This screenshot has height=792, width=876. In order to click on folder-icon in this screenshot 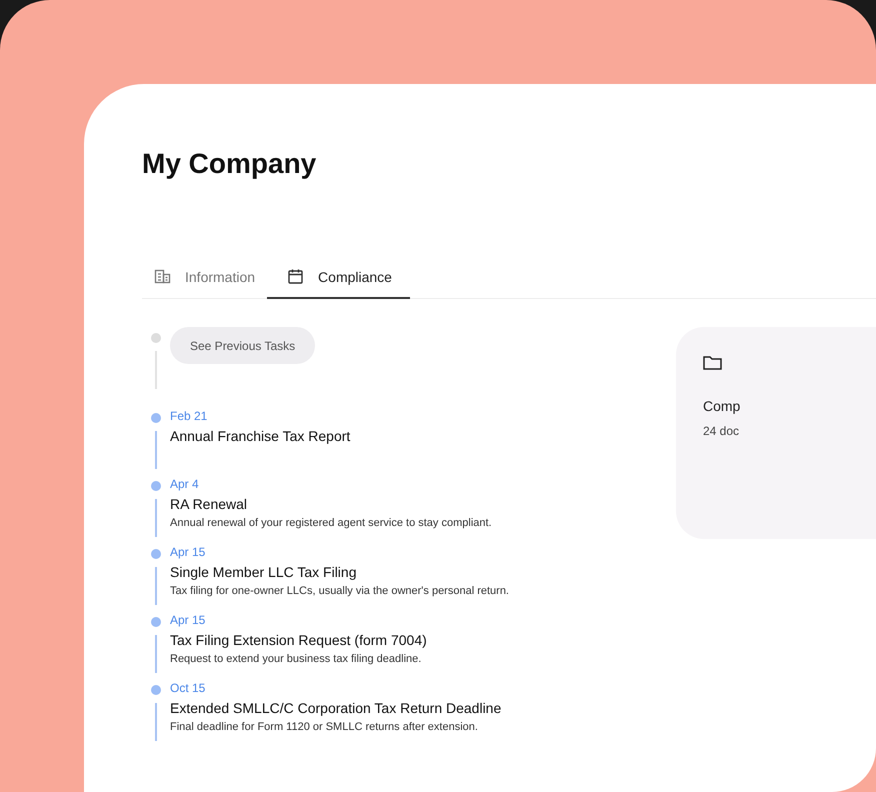, I will do `click(712, 362)`.